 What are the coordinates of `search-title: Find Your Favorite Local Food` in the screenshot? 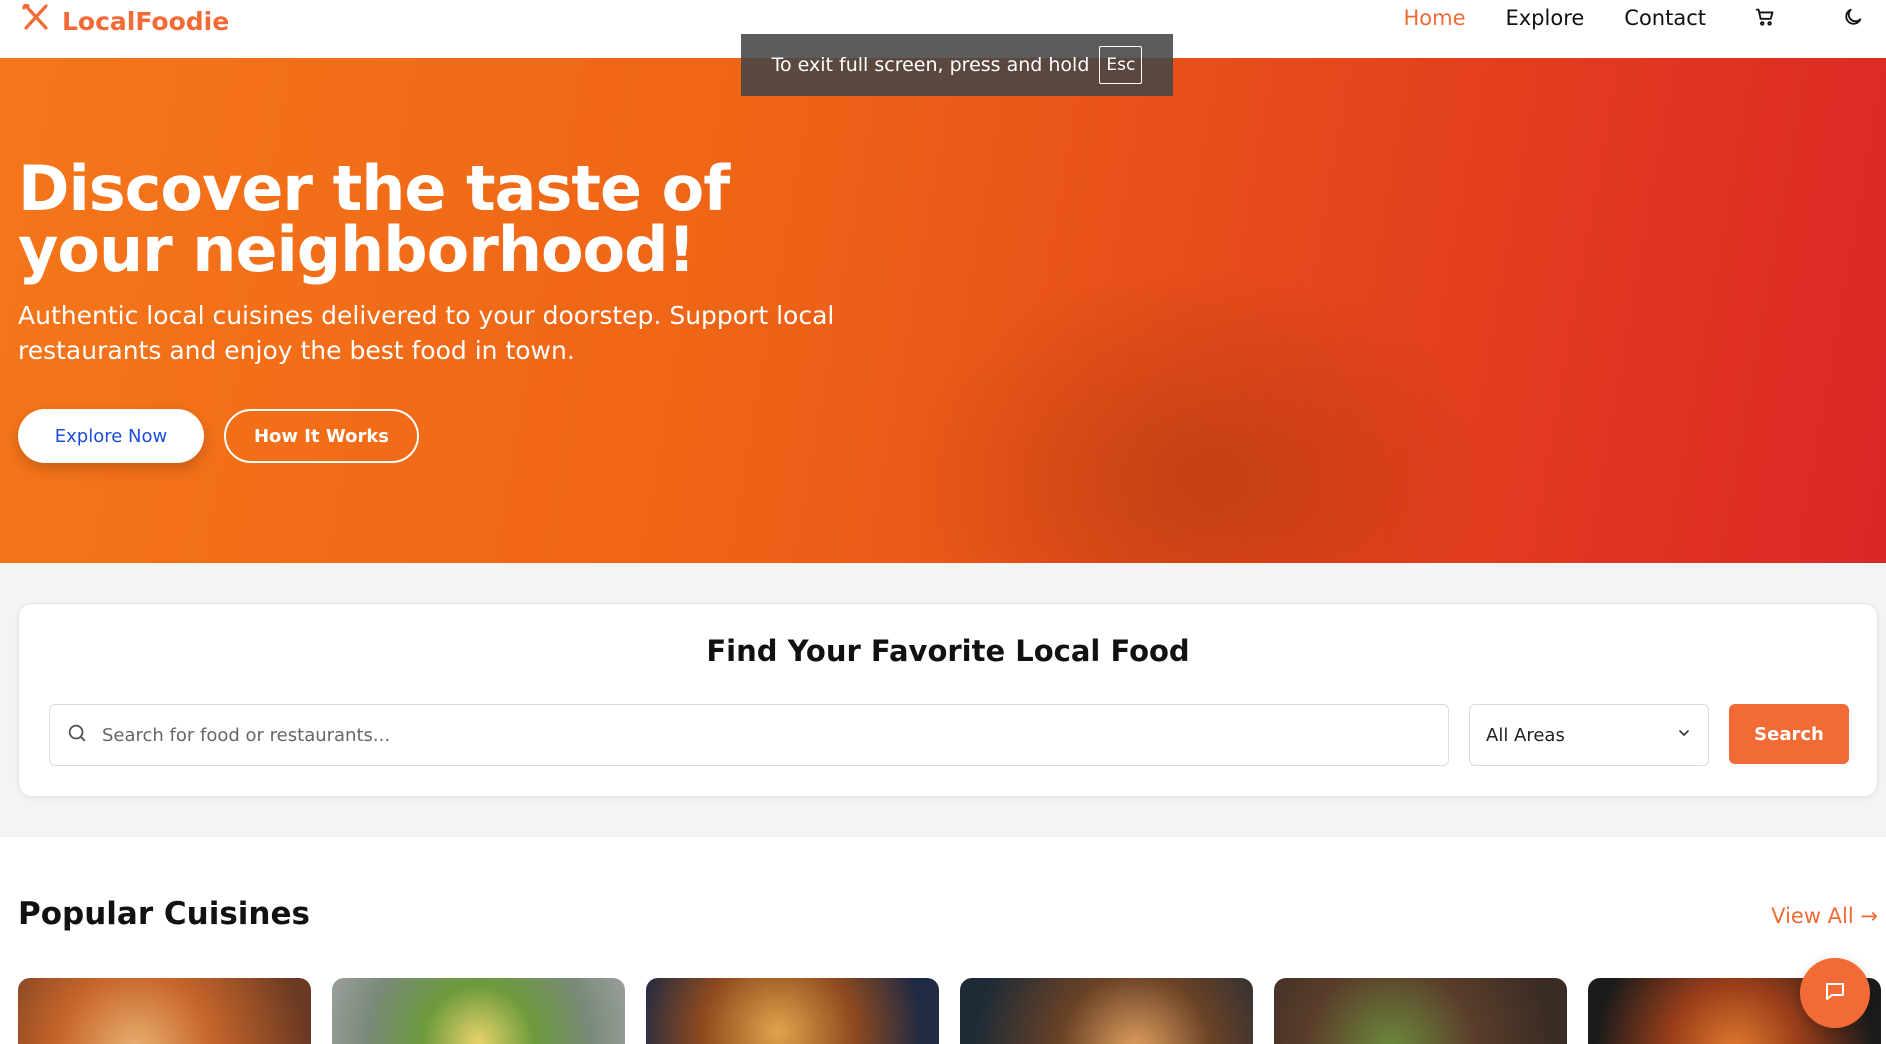 It's located at (948, 651).